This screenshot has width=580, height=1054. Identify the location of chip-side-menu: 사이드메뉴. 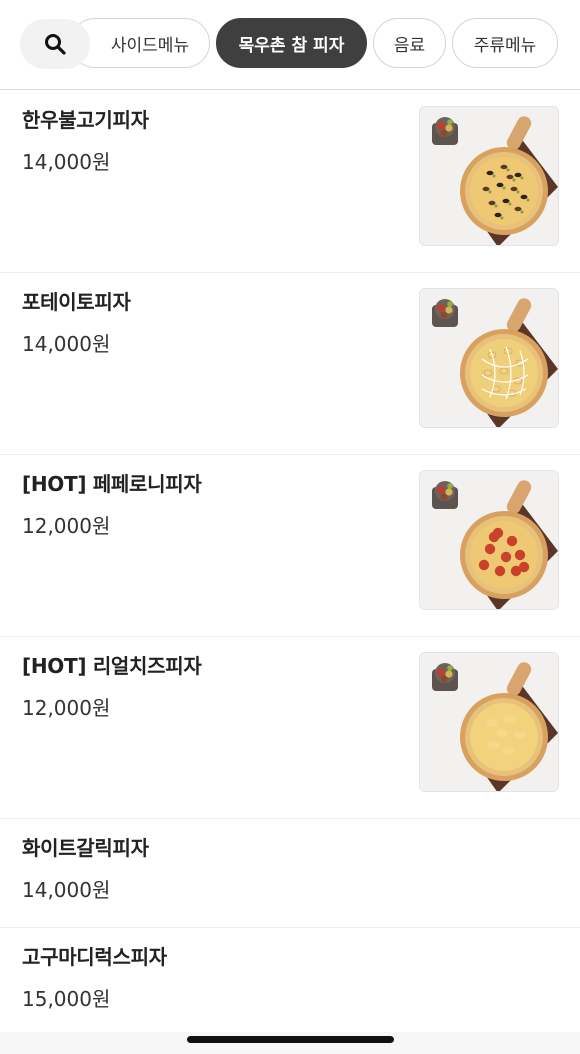
(140, 43).